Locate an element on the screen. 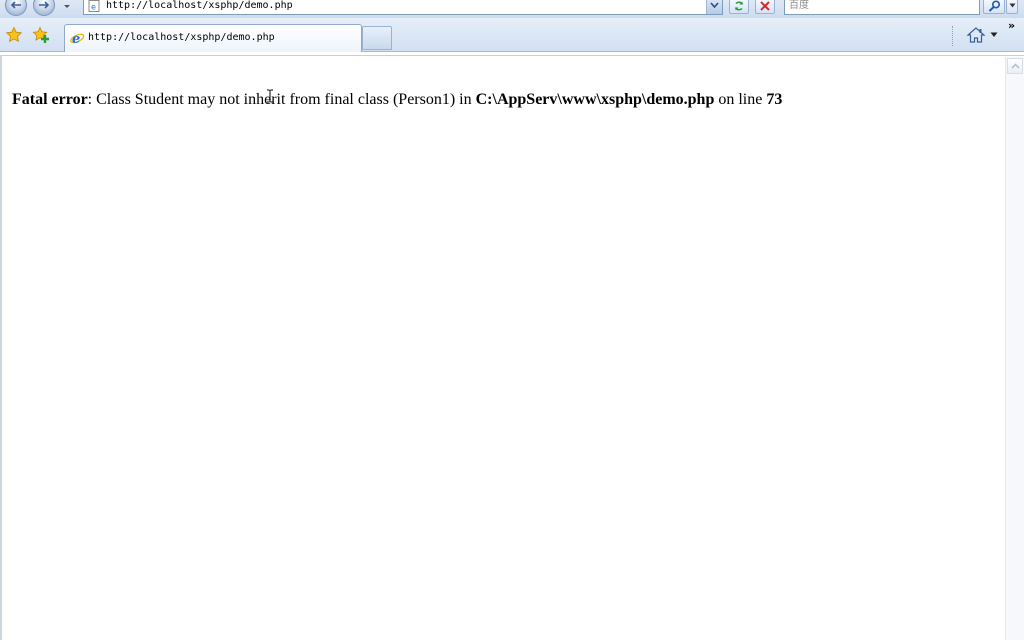 Image resolution: width=1024 pixels, height=640 pixels. tab-bar: e http://localhost/xsphp/demo.php » is located at coordinates (512, 35).